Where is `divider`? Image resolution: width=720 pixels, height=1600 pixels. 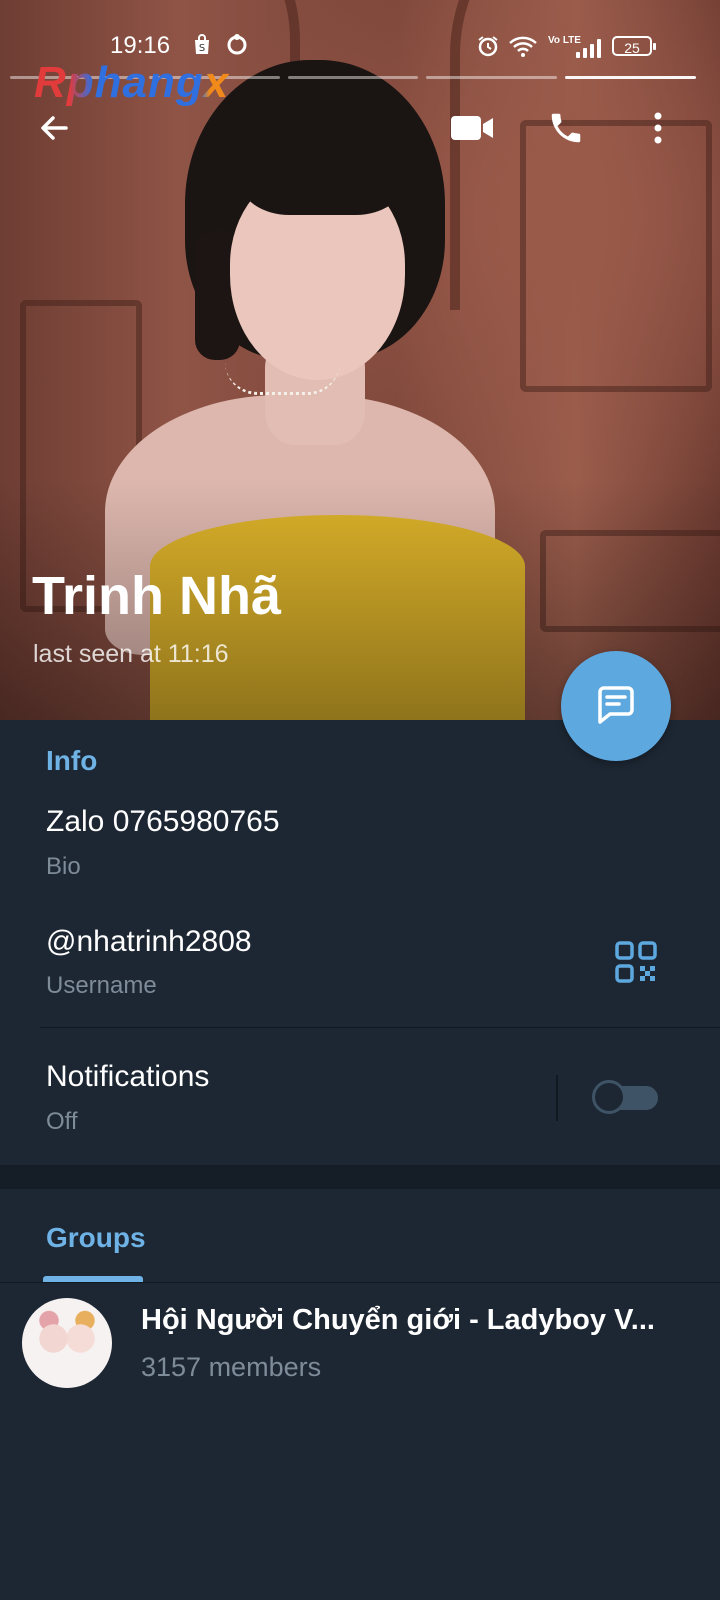 divider is located at coordinates (380, 1027).